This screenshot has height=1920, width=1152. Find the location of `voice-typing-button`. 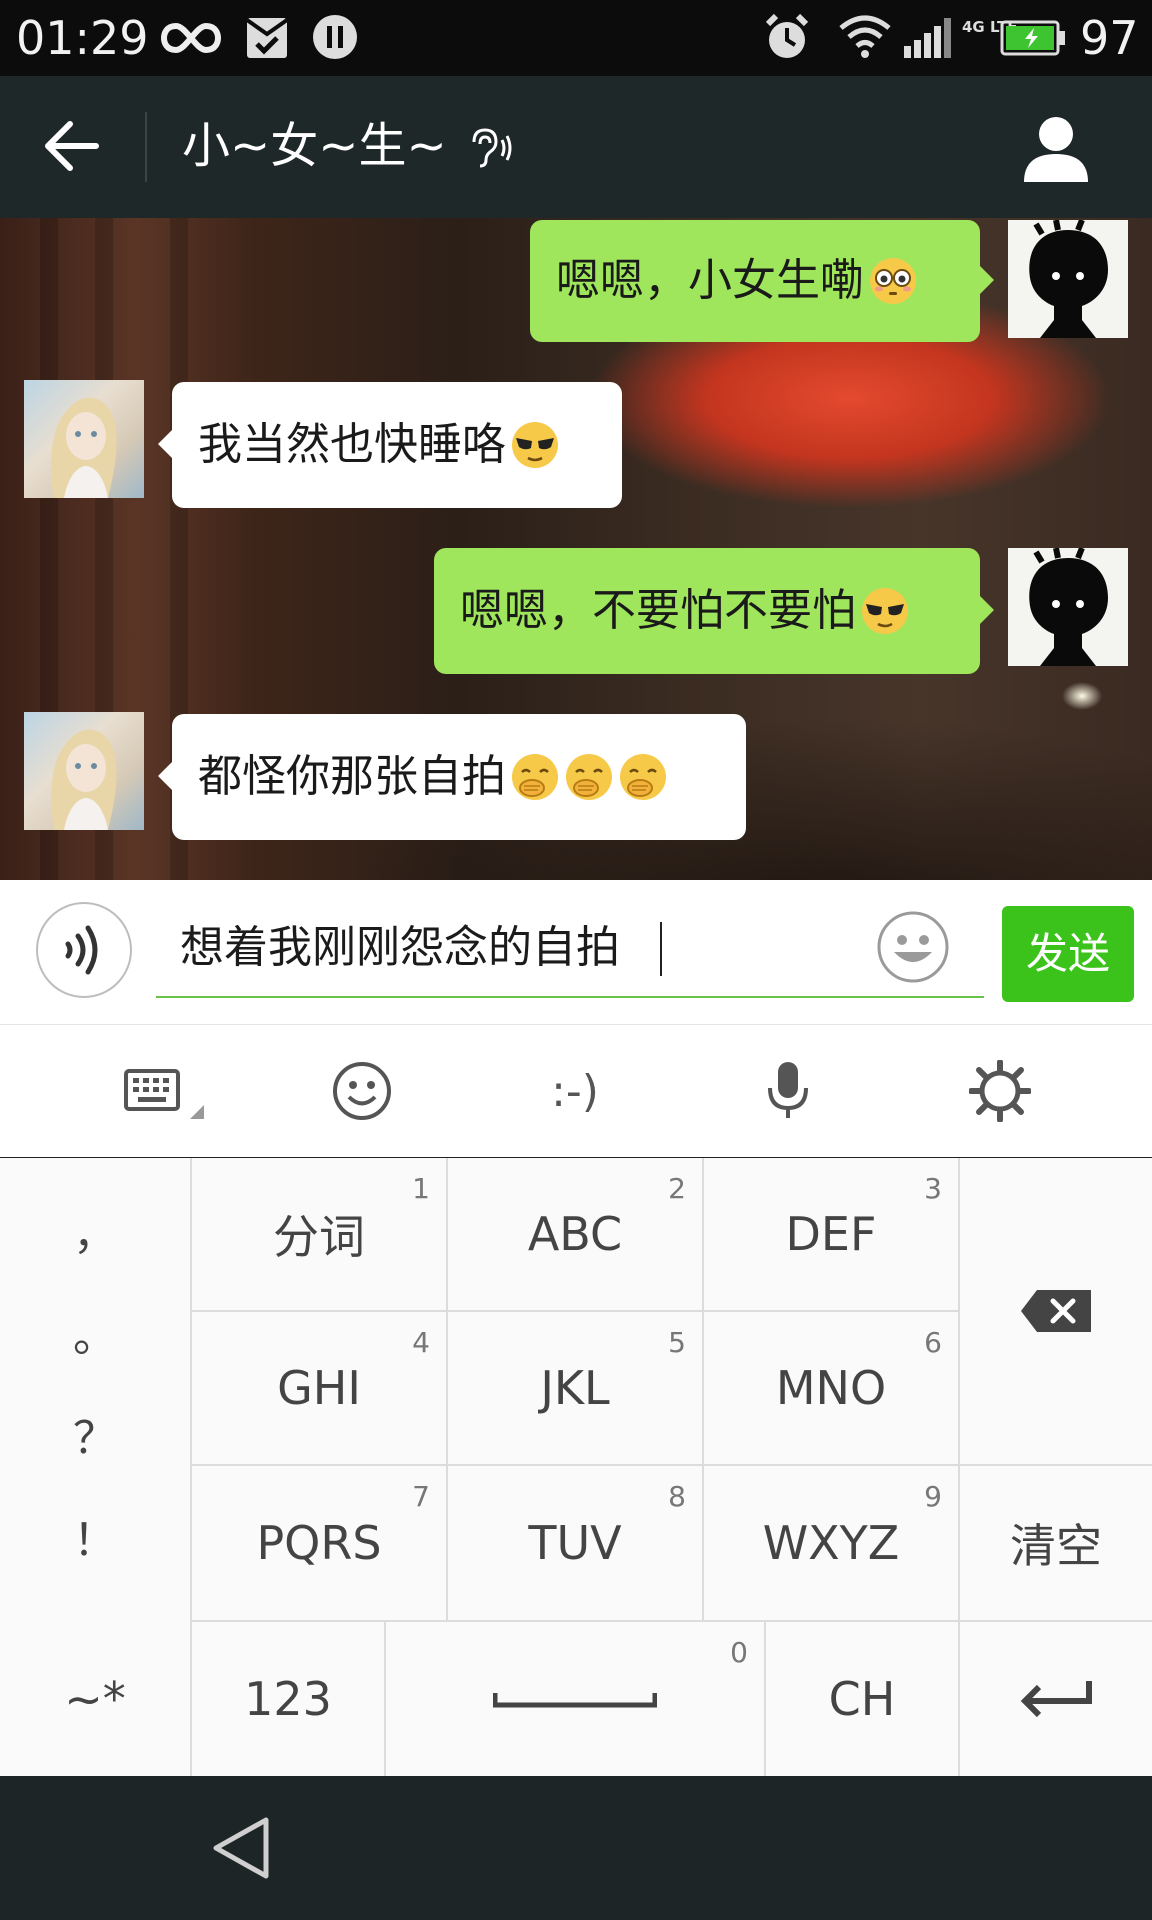

voice-typing-button is located at coordinates (788, 1091).